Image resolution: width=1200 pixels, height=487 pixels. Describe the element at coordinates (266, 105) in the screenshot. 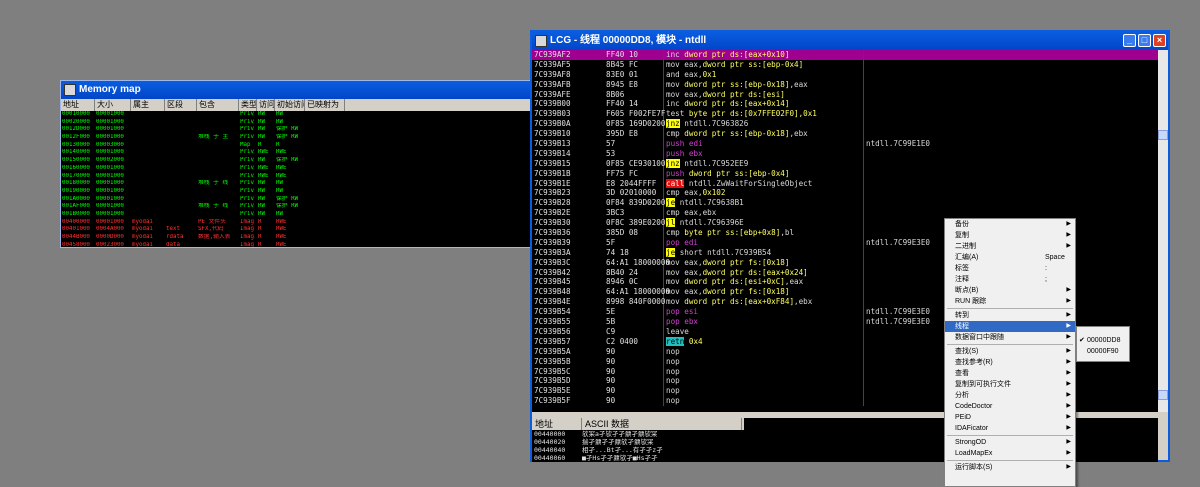

I see `memory-map-column-header: 访问` at that location.